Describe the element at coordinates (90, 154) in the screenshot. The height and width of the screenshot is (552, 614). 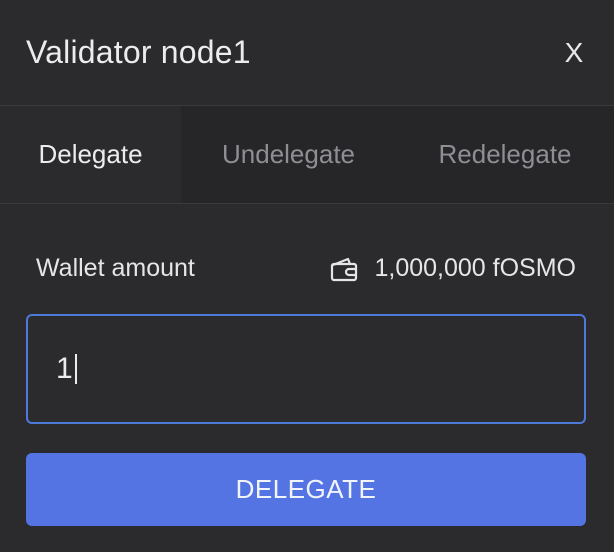
I see `tab-delegate: Delegate` at that location.